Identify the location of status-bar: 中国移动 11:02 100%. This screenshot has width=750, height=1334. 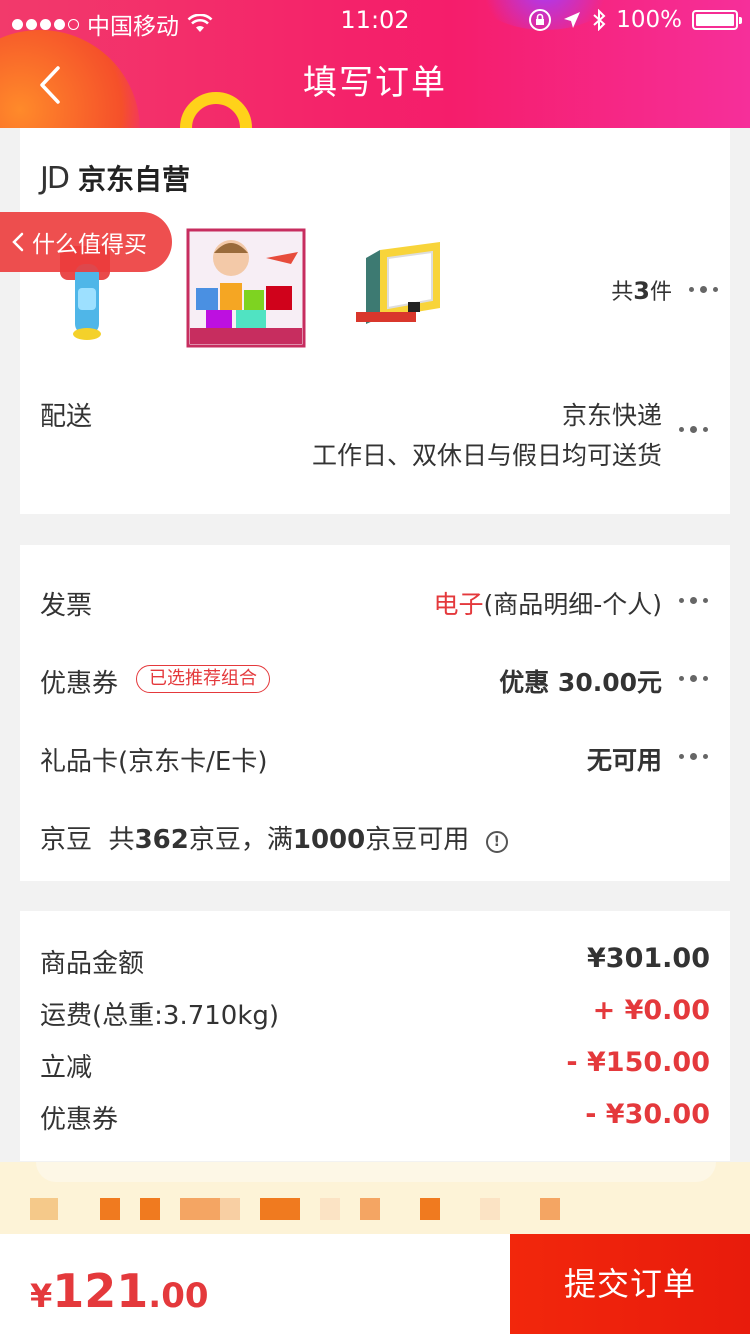
(375, 20).